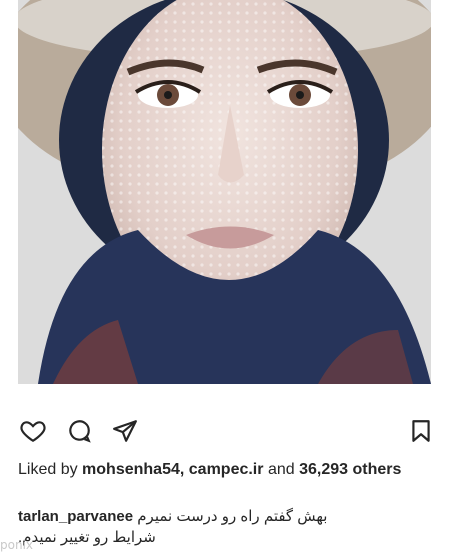  I want to click on likes-conj: and, so click(281, 469).